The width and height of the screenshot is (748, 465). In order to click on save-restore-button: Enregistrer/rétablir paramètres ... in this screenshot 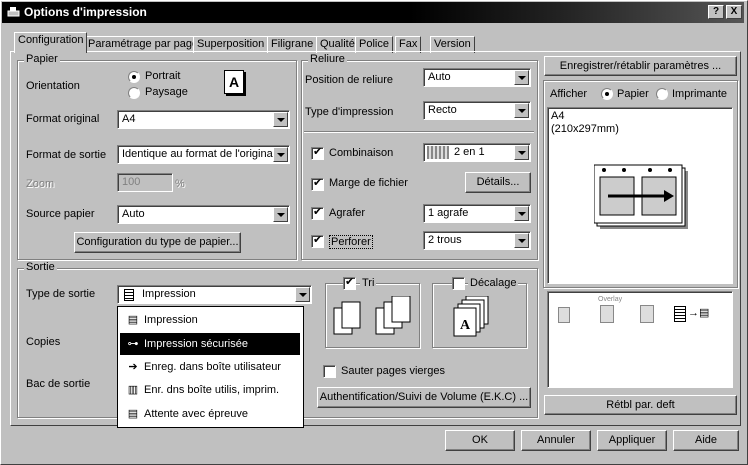, I will do `click(640, 66)`.